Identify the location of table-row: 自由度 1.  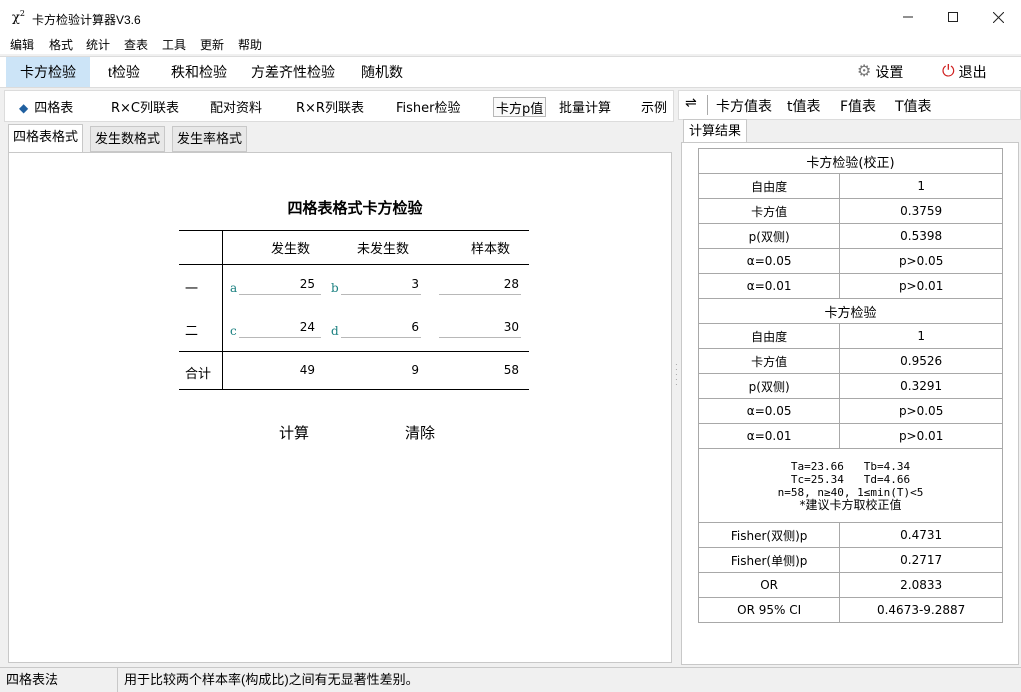
(850, 186).